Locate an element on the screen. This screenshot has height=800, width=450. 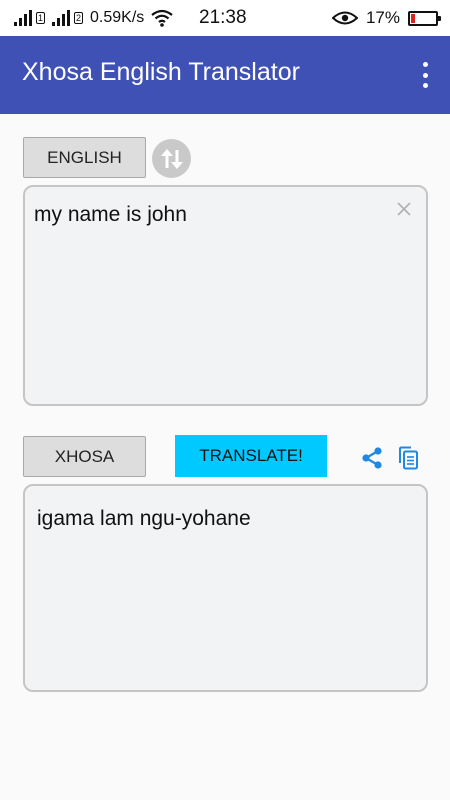
battery-percent: 17% is located at coordinates (382, 17).